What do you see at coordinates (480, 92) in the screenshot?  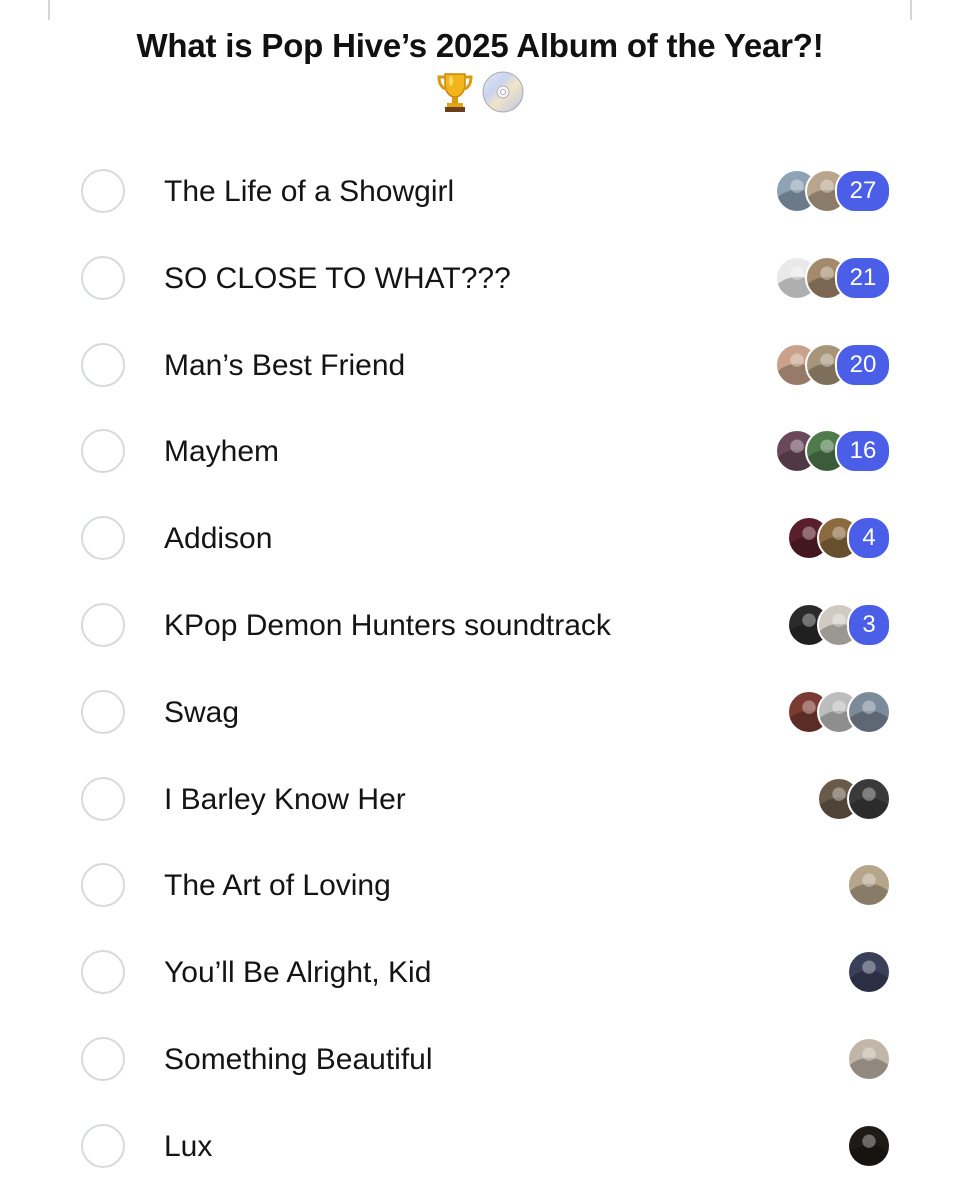 I see `title-emoji-row` at bounding box center [480, 92].